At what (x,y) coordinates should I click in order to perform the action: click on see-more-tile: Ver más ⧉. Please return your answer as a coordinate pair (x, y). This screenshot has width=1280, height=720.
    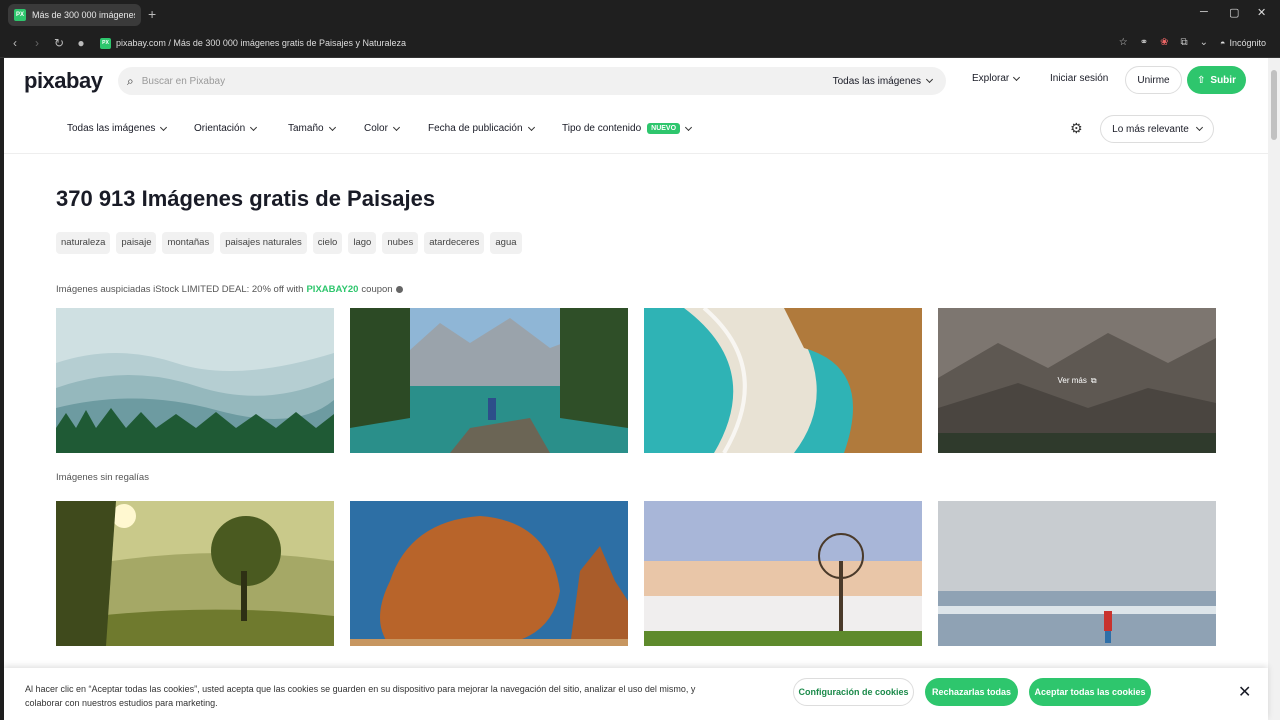
    Looking at the image, I should click on (1077, 380).